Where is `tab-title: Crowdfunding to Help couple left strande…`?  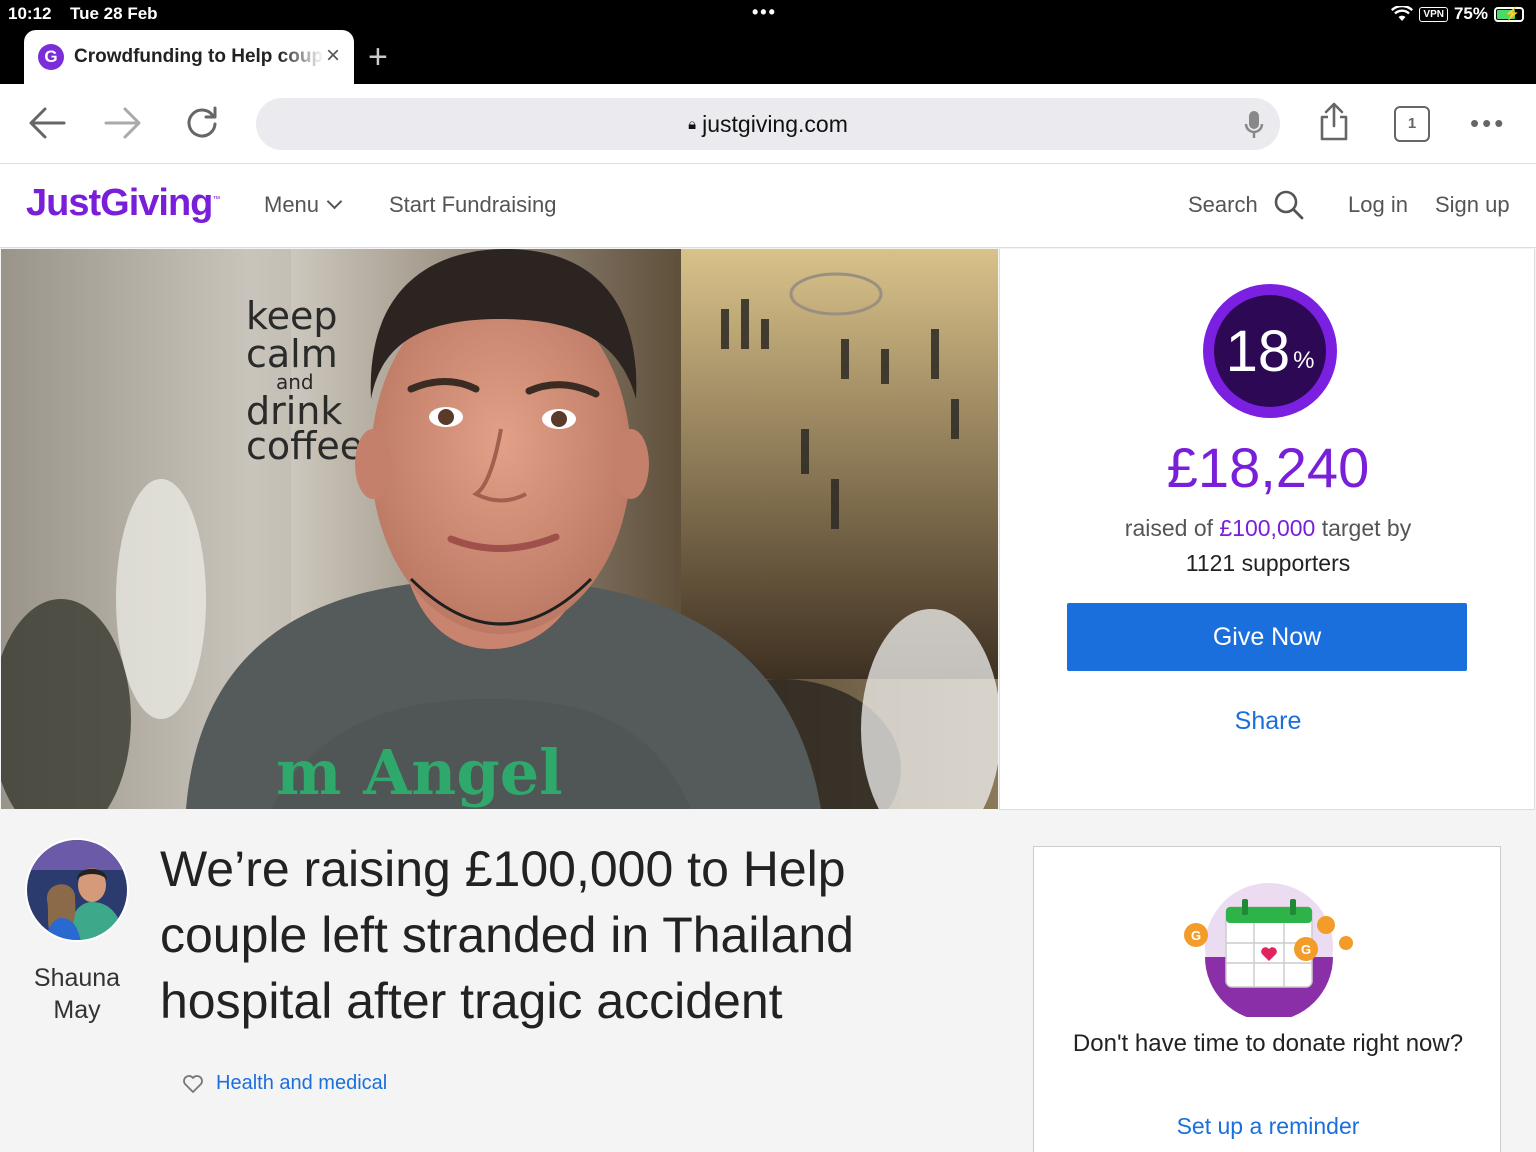 tab-title: Crowdfunding to Help couple left strande… is located at coordinates (199, 56).